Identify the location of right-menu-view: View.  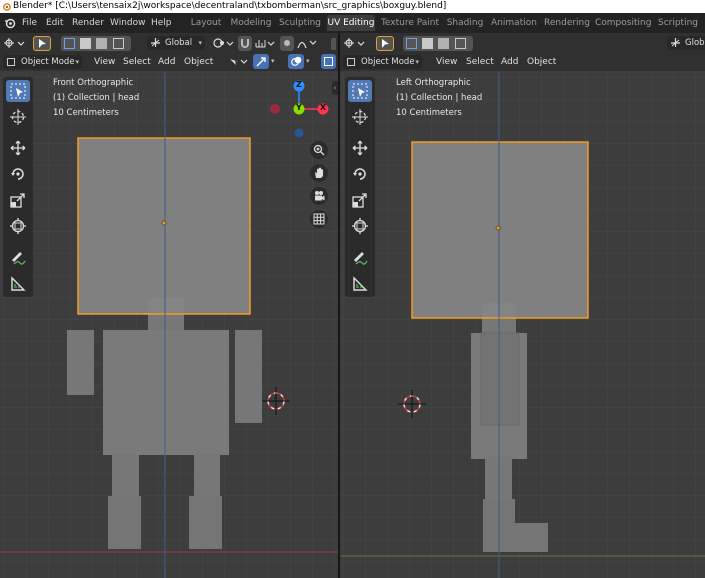
(446, 62).